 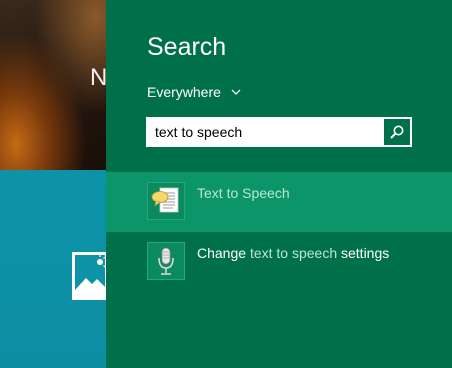 I want to click on result-label: Change text to speech settings, so click(x=293, y=253).